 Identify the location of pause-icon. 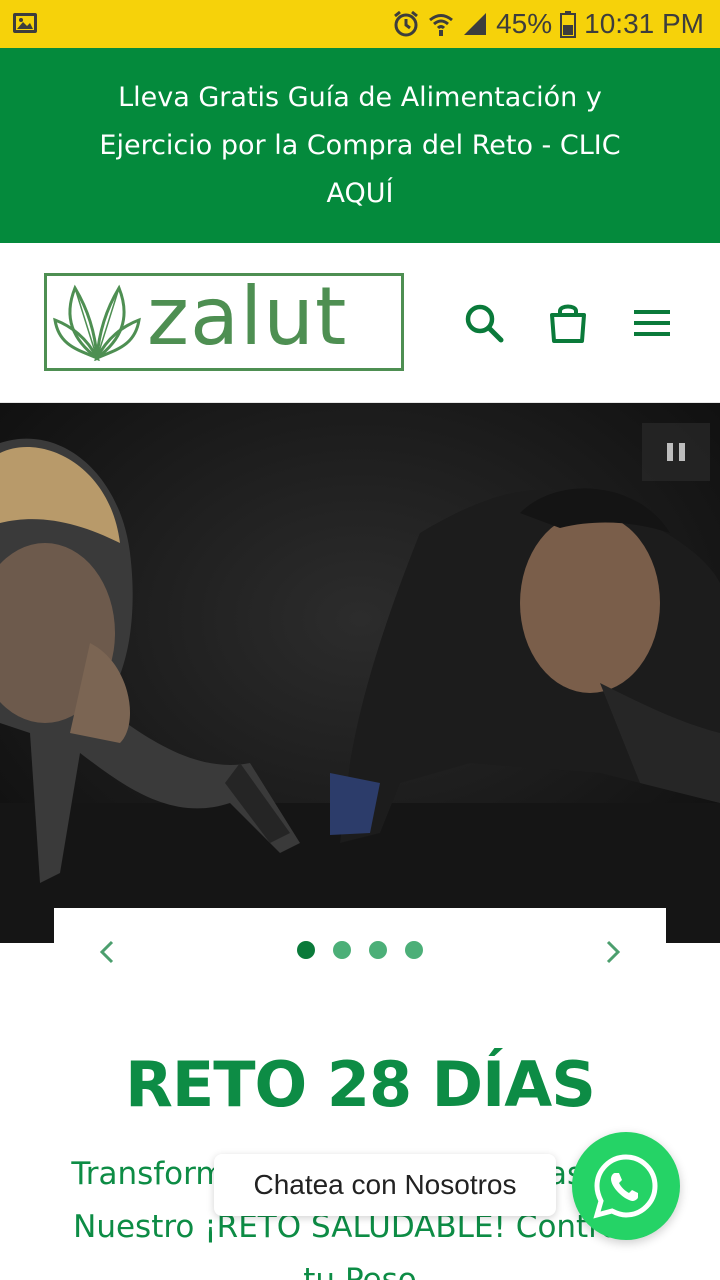
(670, 452).